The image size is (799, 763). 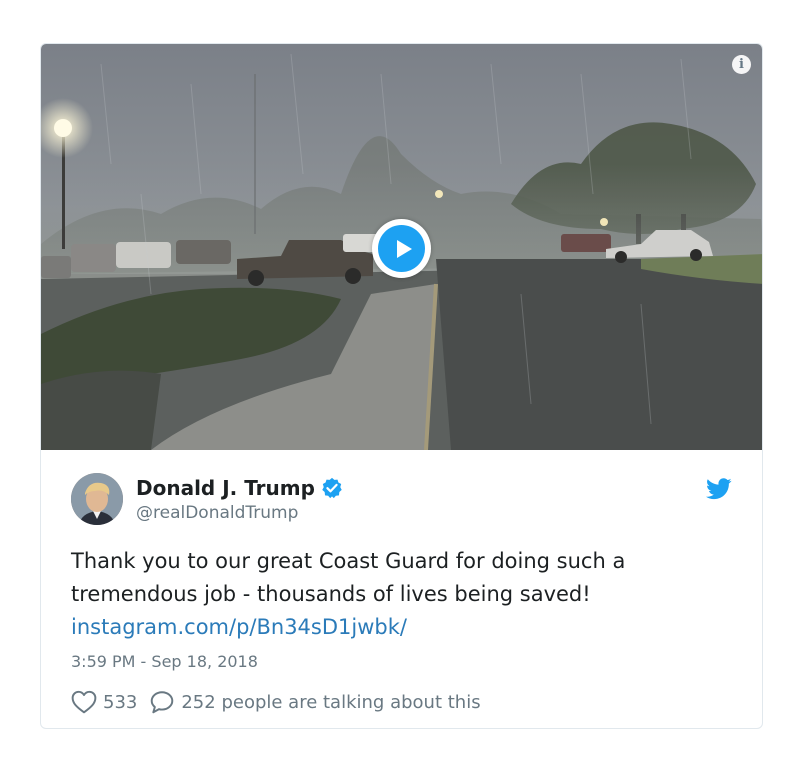 I want to click on author-handle: @realDonaldTrump, so click(x=239, y=513).